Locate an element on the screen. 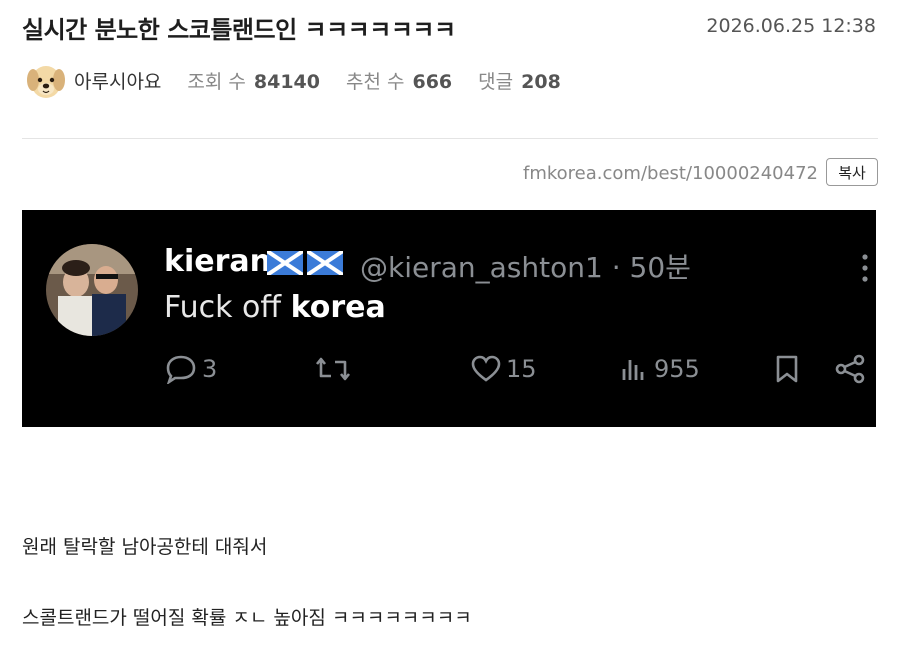  recommend-count: 666 is located at coordinates (432, 81).